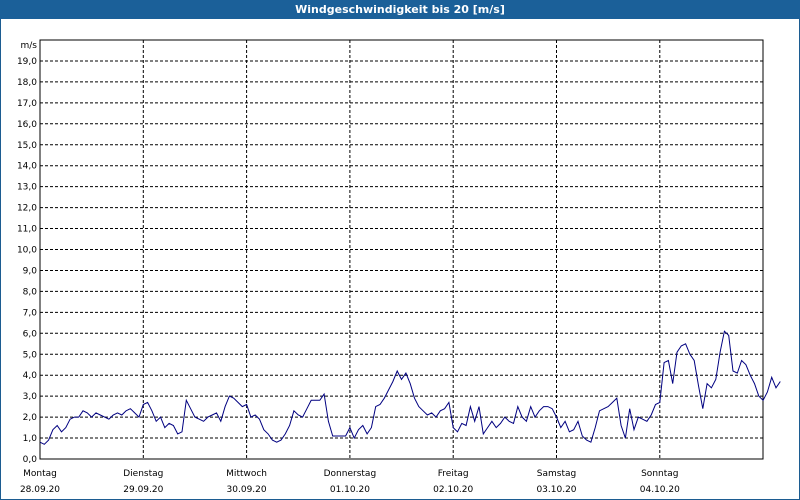  What do you see at coordinates (453, 490) in the screenshot?
I see `x-tick-date-label: 02.10.20` at bounding box center [453, 490].